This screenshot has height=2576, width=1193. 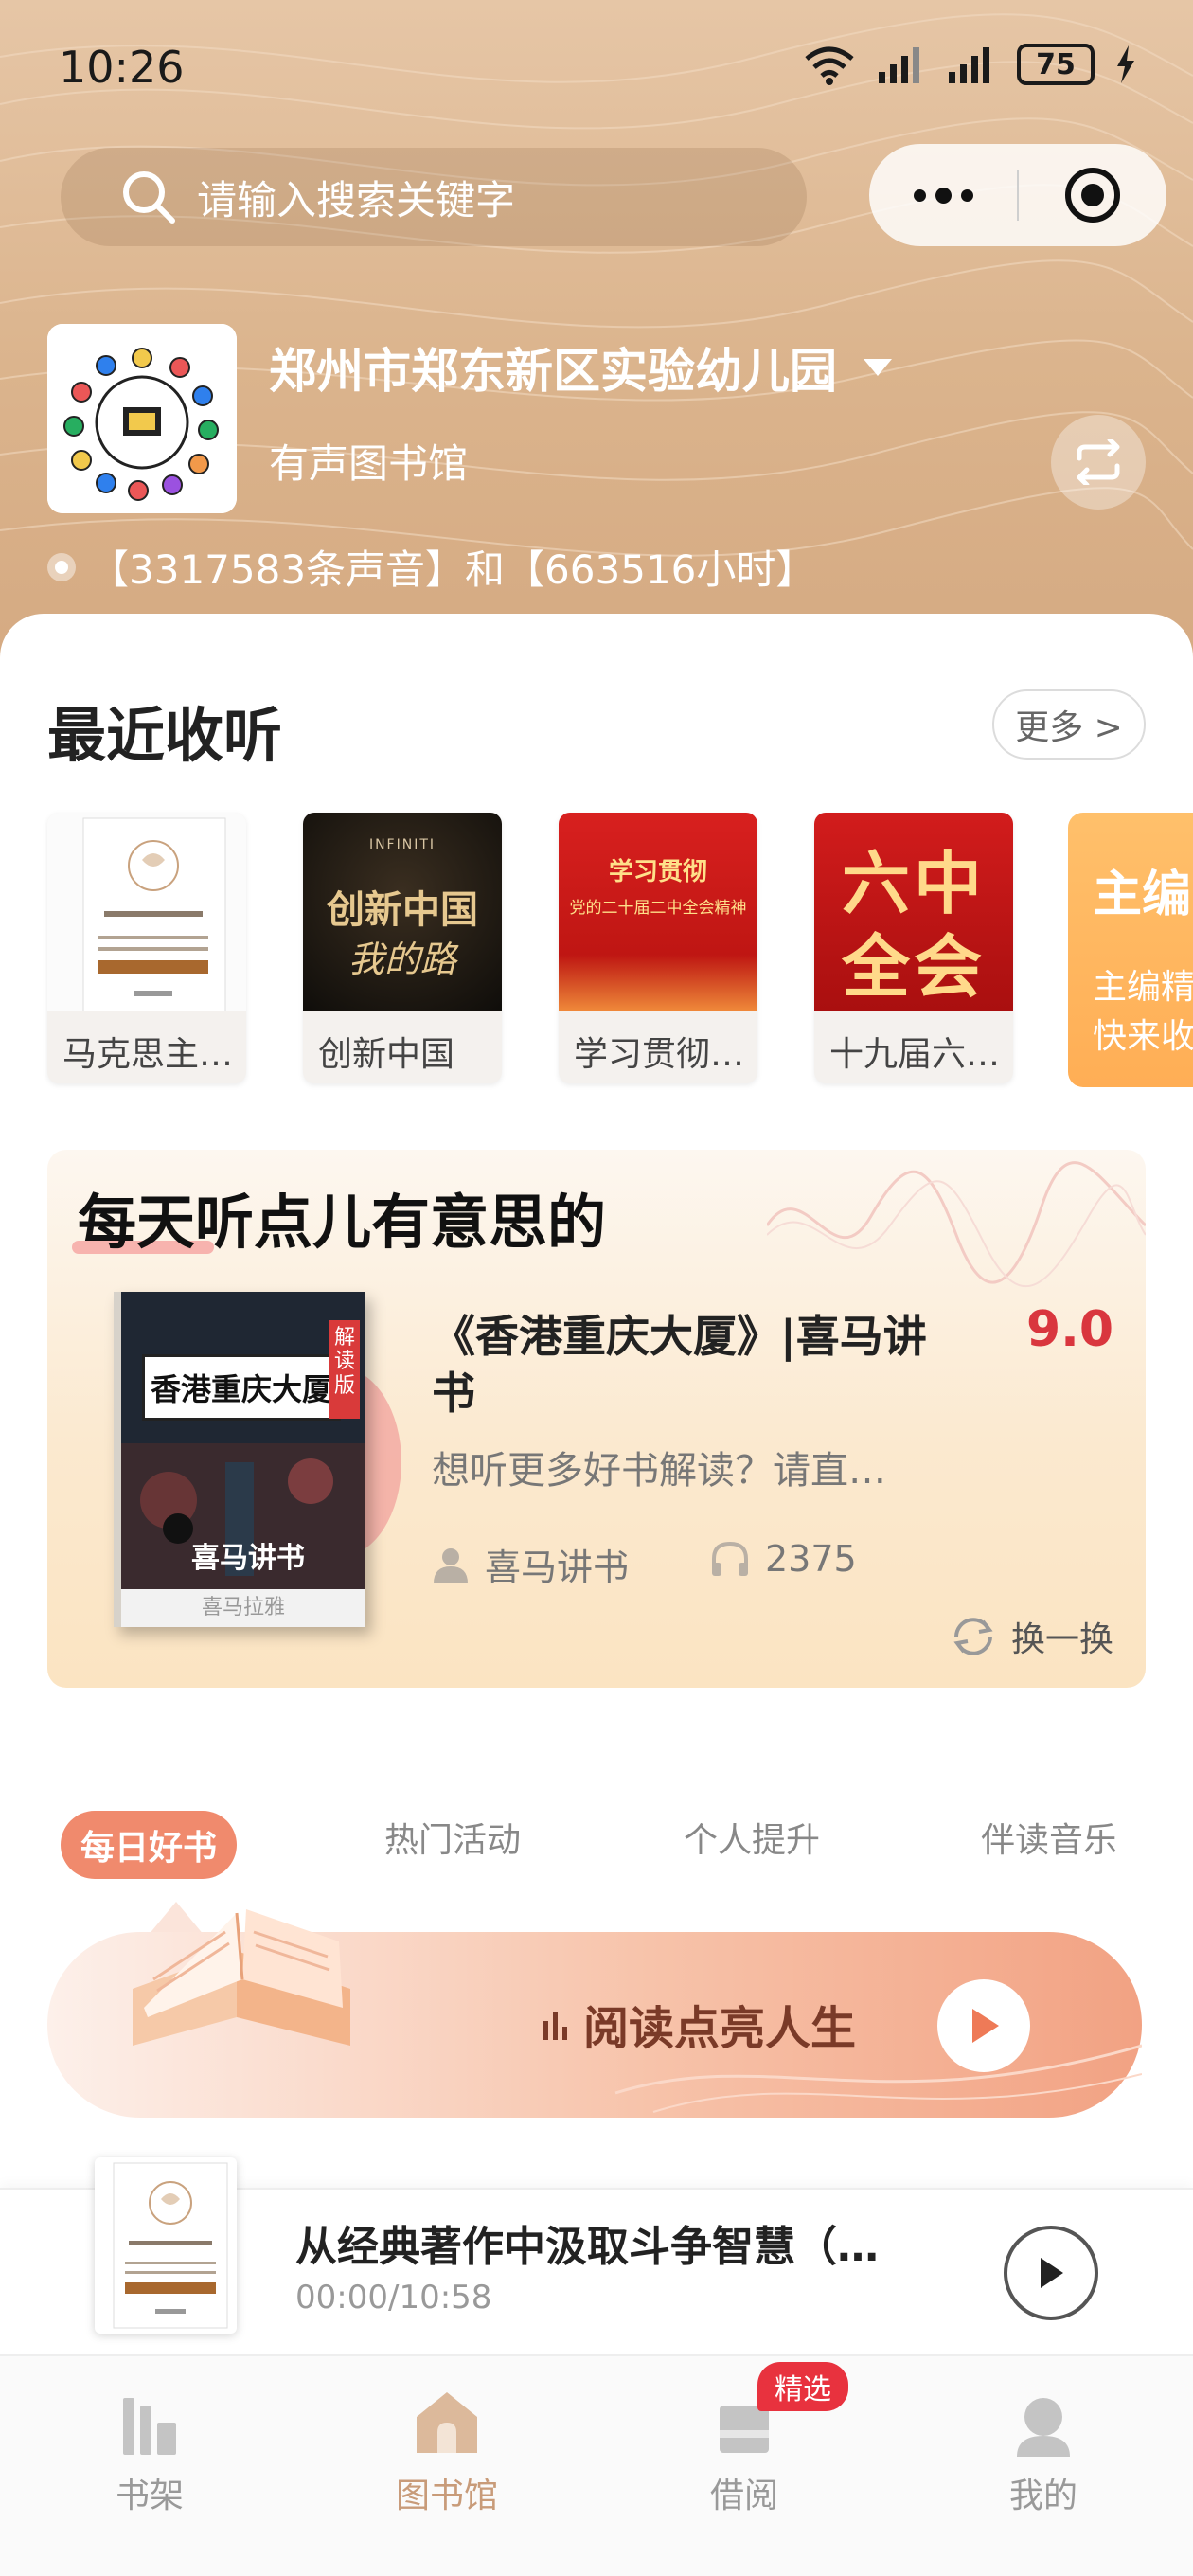 I want to click on target-icon, so click(x=1092, y=195).